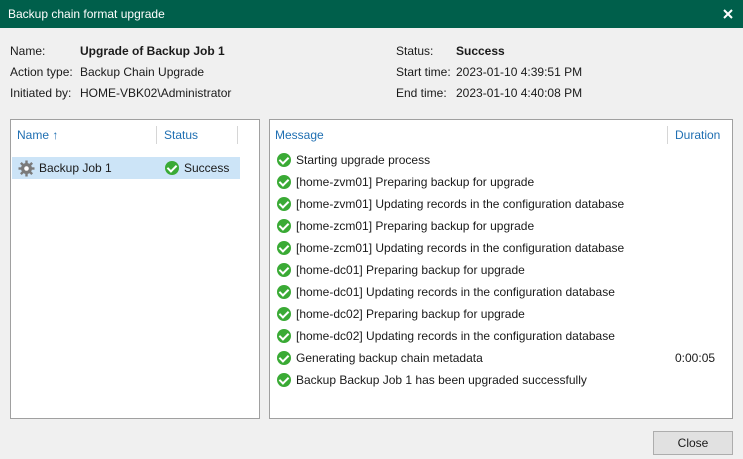  I want to click on message-row: [home-dc02] Preparing backup for upgrade, so click(504, 314).